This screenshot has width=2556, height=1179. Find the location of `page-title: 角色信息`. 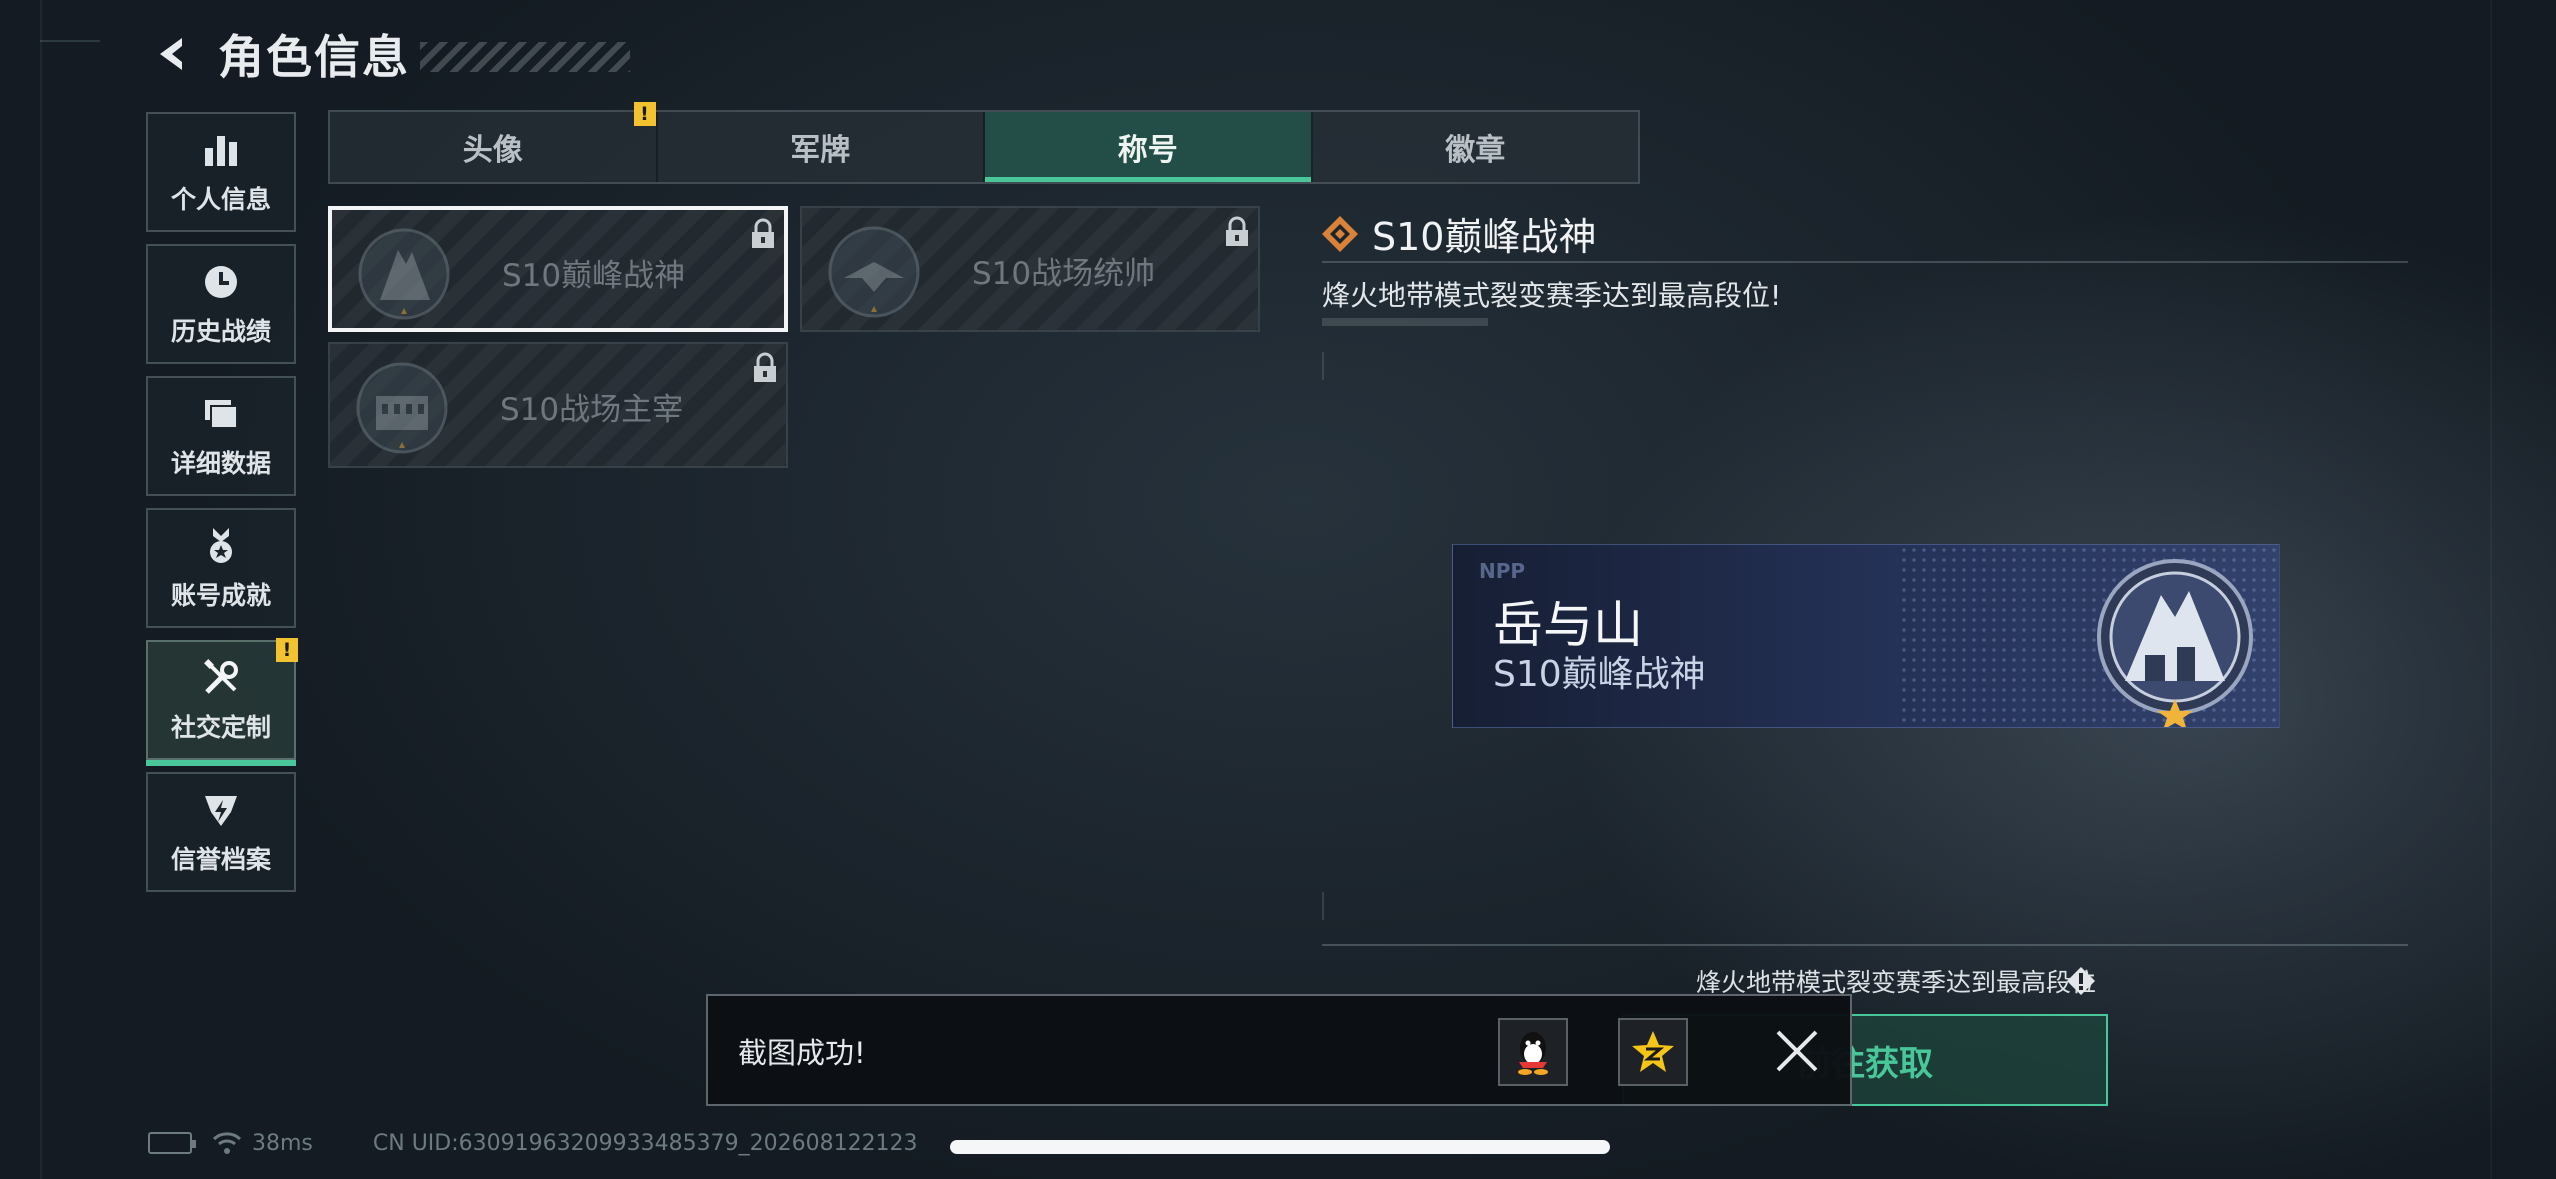

page-title: 角色信息 is located at coordinates (314, 57).